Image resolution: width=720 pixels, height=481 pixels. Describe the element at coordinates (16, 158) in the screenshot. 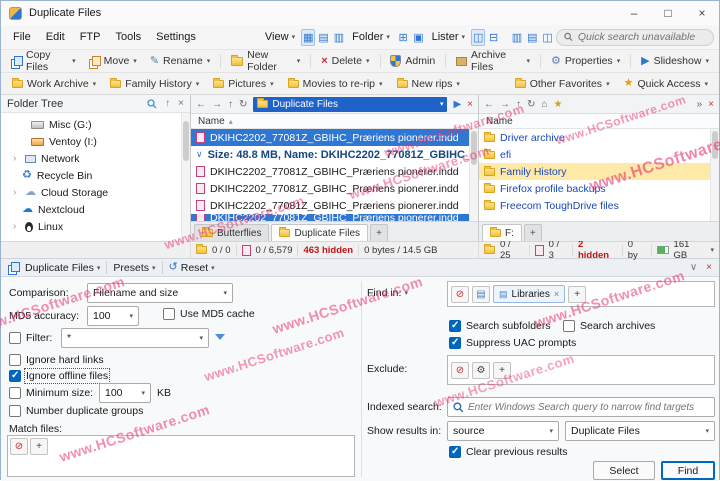

I see `expand-chevron-icon: ›` at that location.